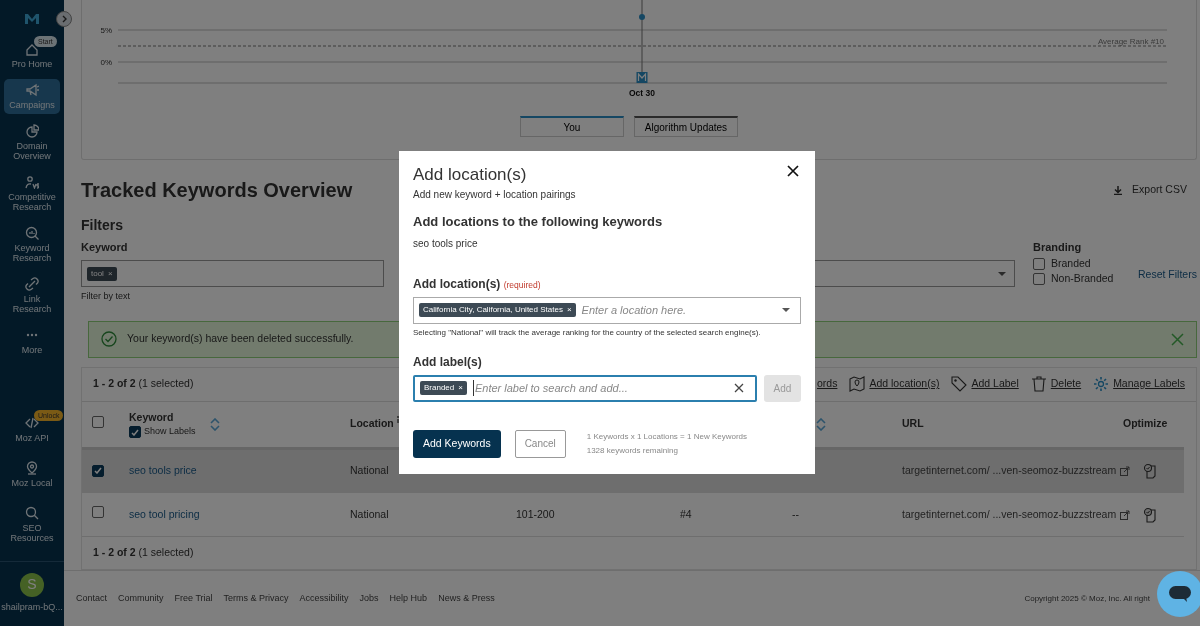  I want to click on location-chip: California City, California, United States ×, so click(497, 310).